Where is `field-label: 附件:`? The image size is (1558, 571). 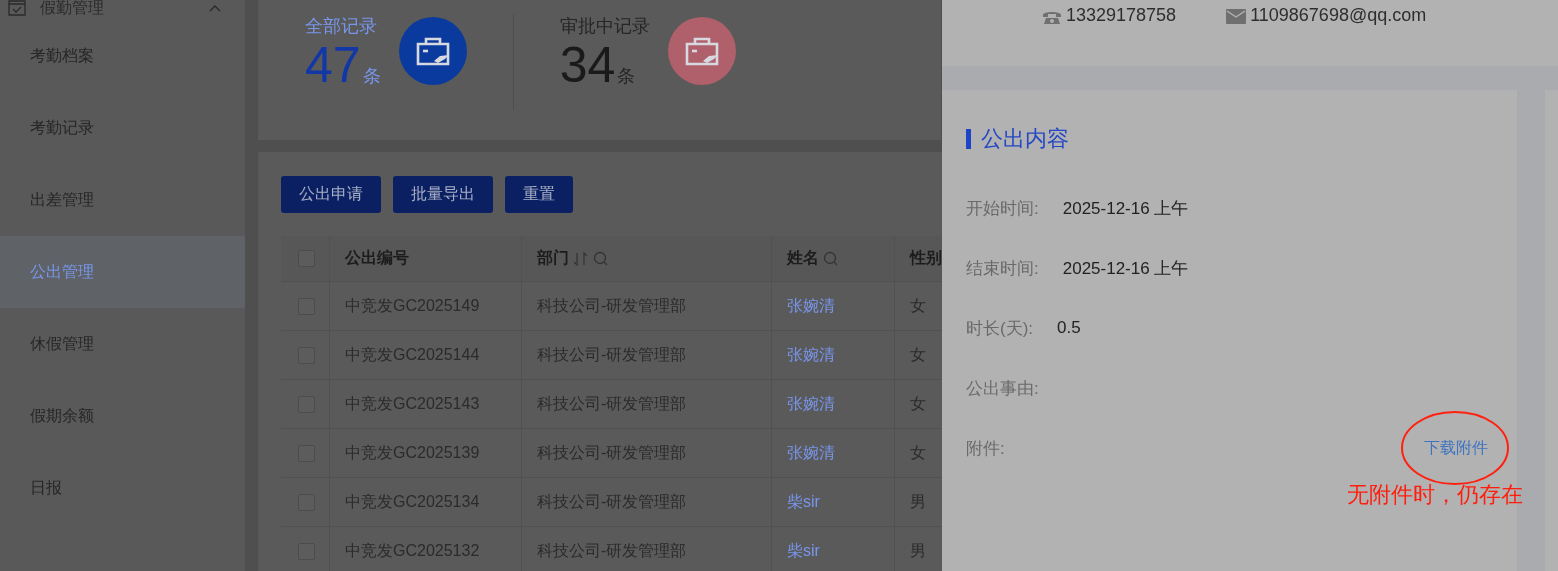
field-label: 附件: is located at coordinates (985, 448).